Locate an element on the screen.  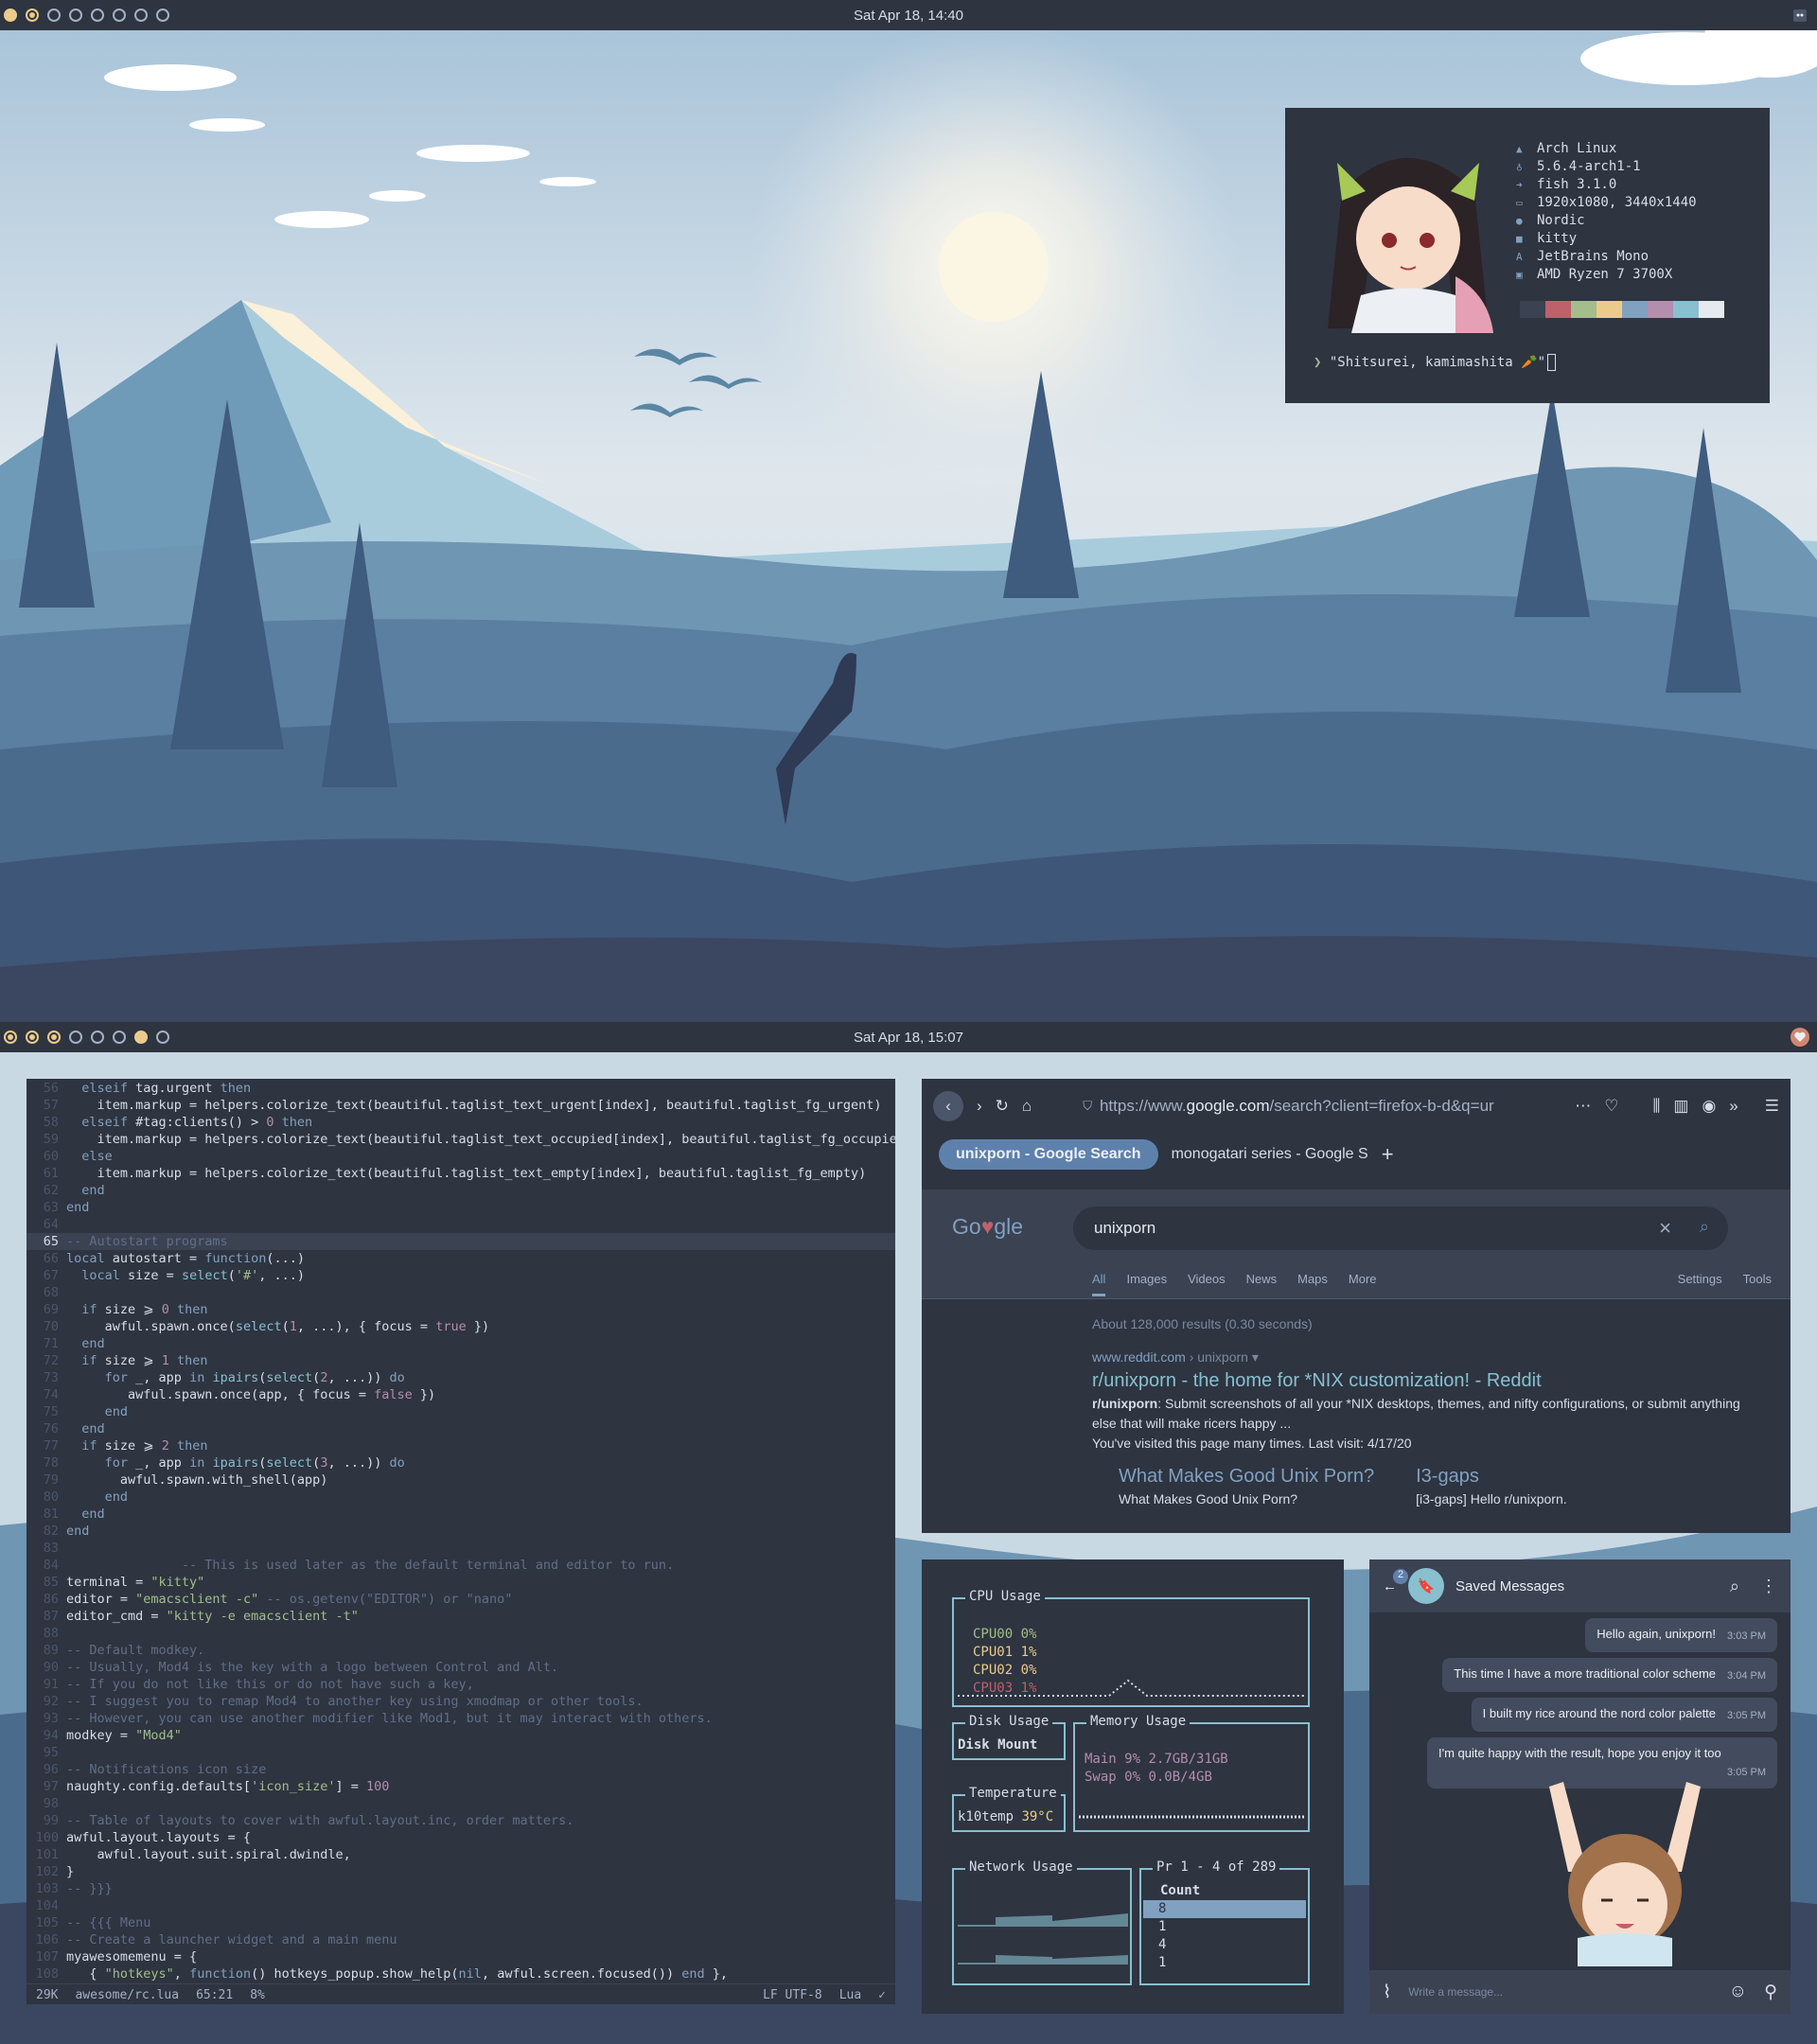
code-line: 67 local size = select('#', ...) is located at coordinates (460, 1275).